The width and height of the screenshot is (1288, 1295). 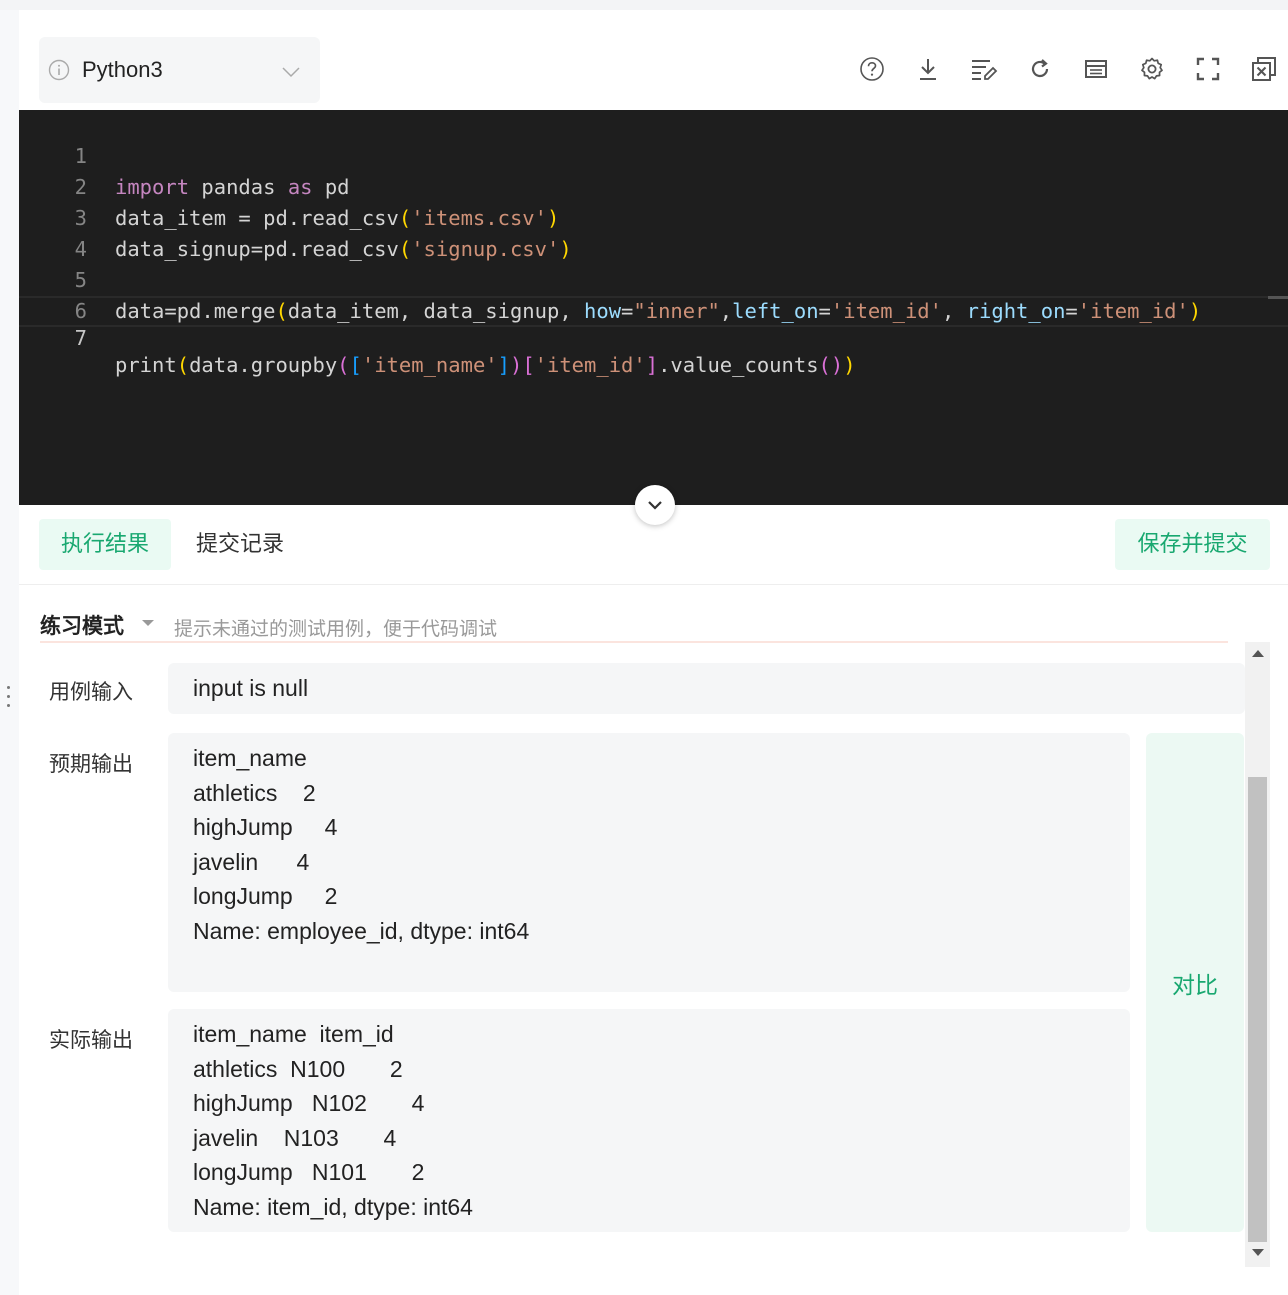 I want to click on reset-icon, so click(x=1040, y=69).